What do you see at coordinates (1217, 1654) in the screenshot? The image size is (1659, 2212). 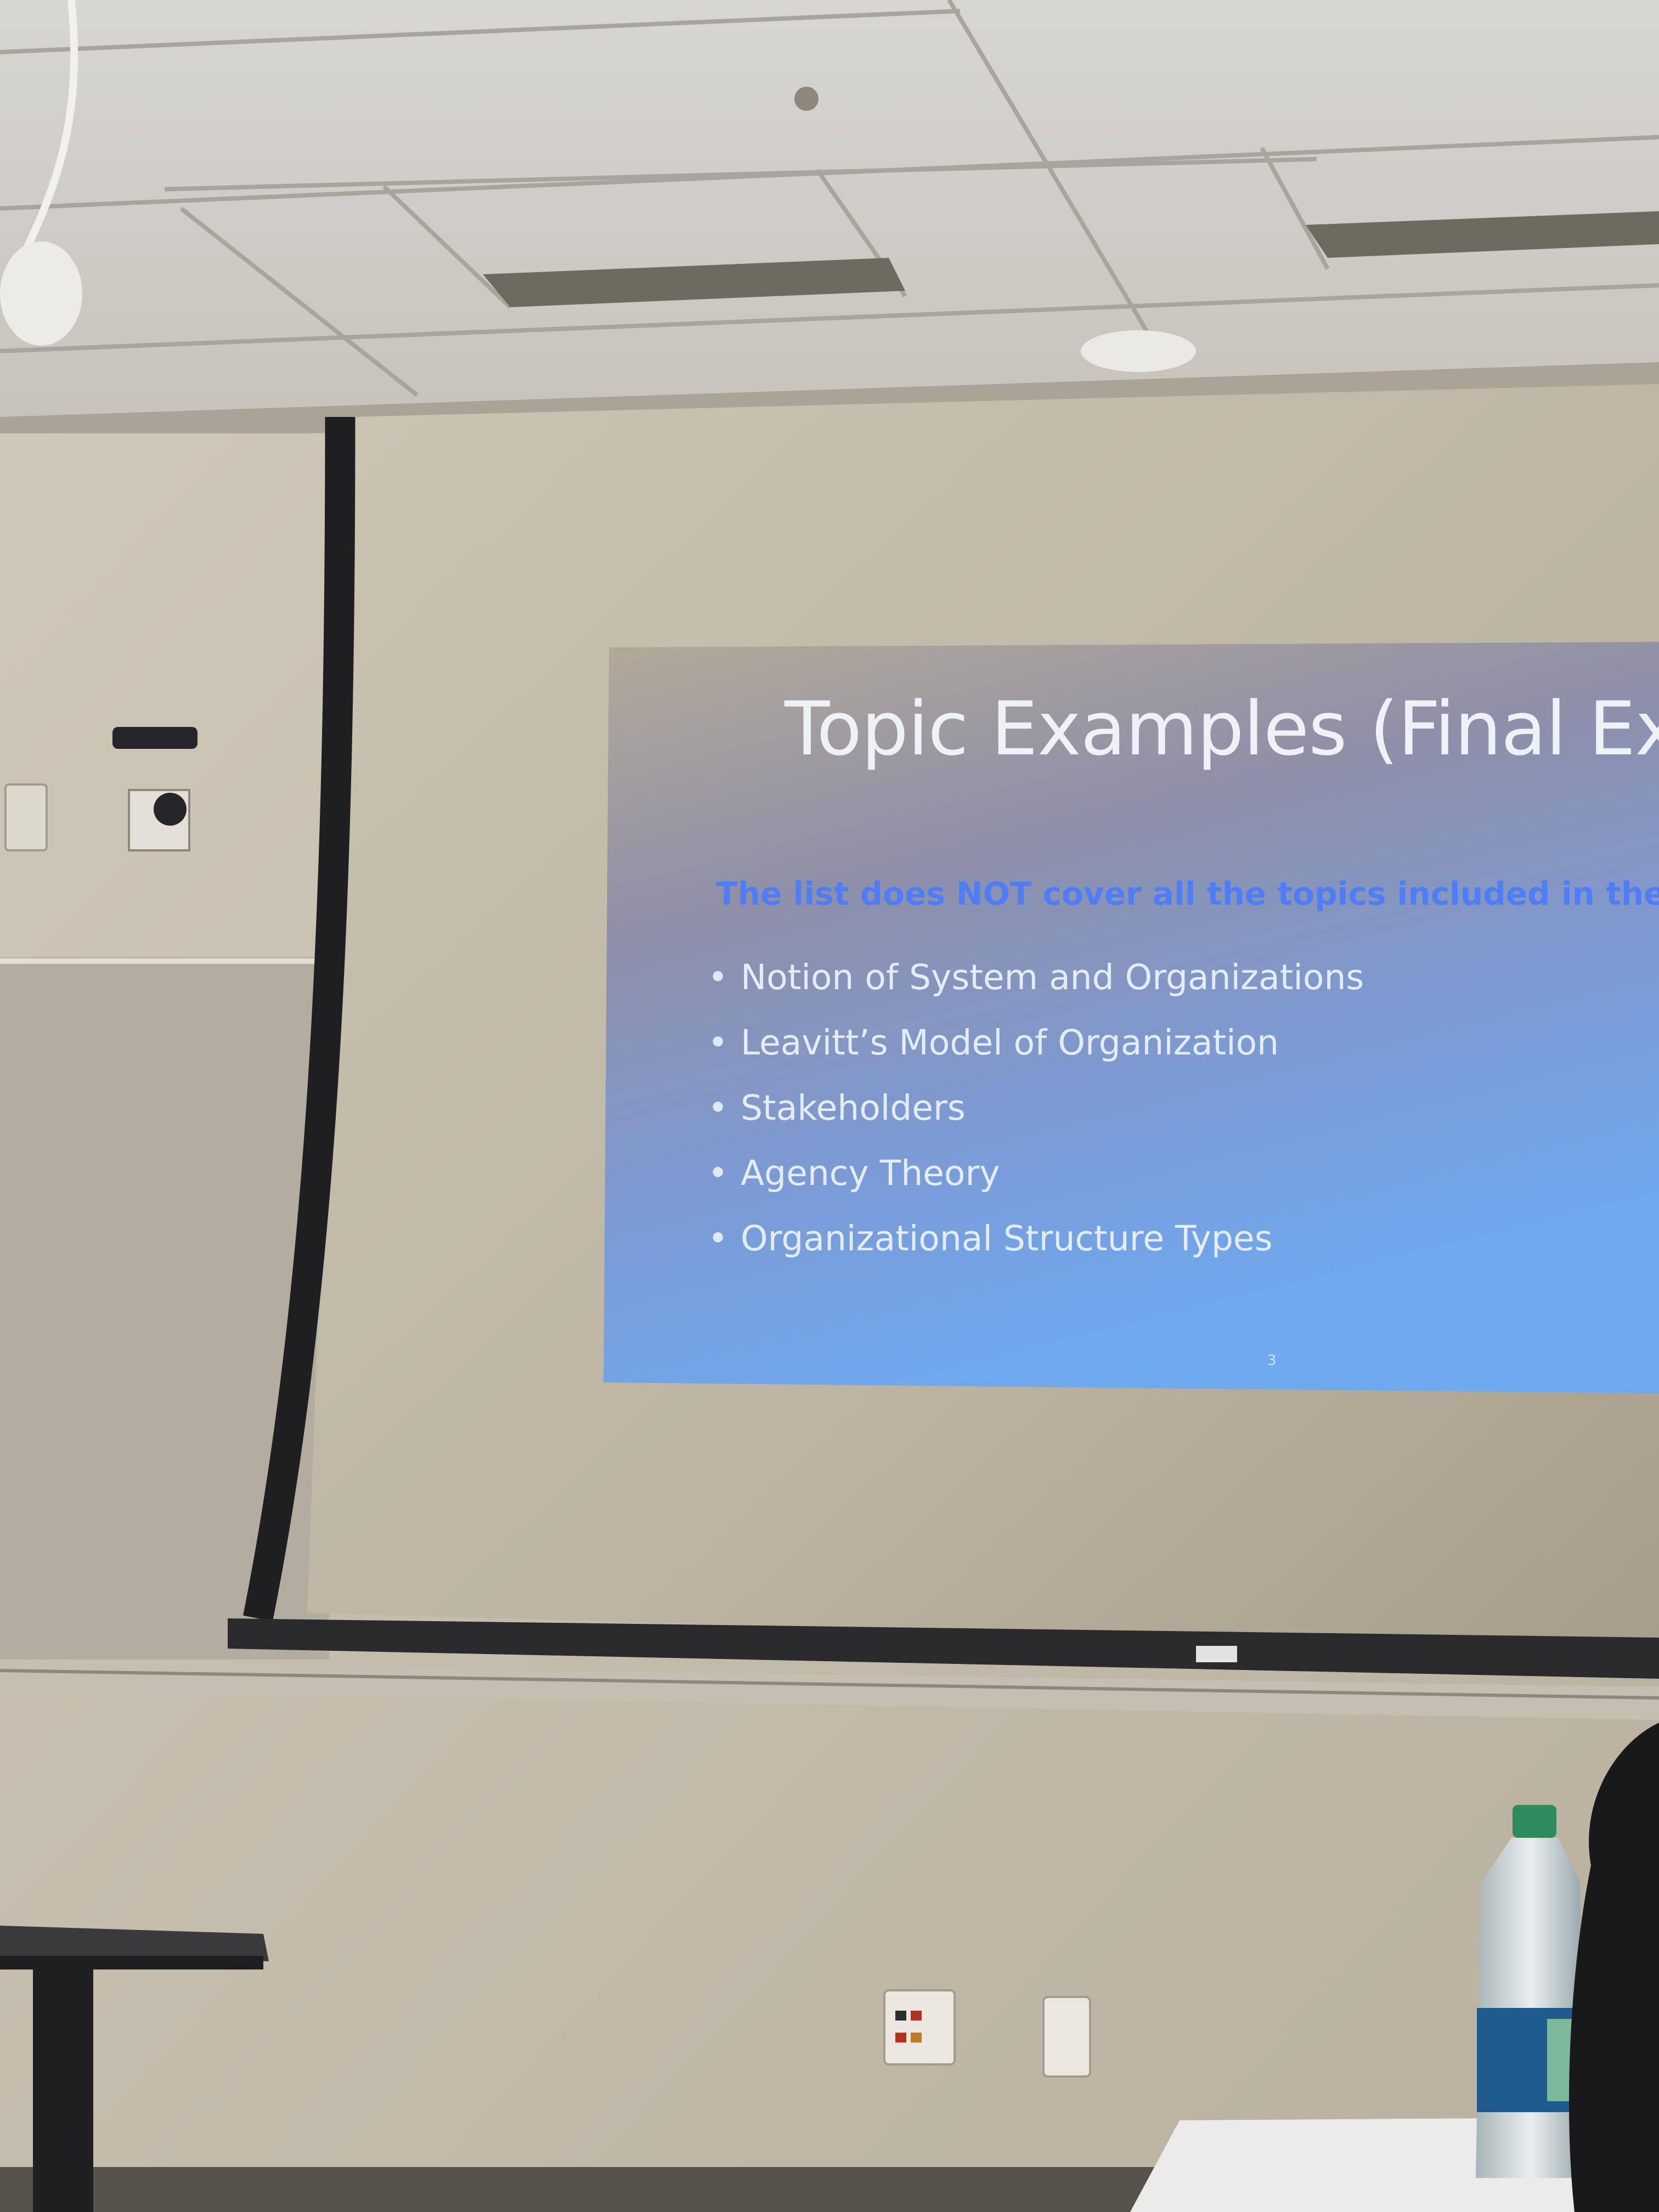 I see `screen-pull-tab` at bounding box center [1217, 1654].